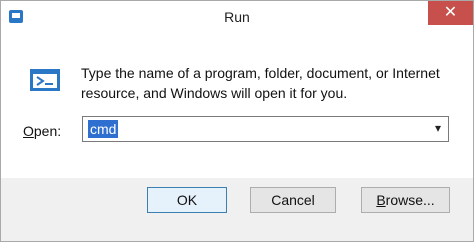 Image resolution: width=474 pixels, height=242 pixels. Describe the element at coordinates (45, 80) in the screenshot. I see `run-program-icon` at that location.